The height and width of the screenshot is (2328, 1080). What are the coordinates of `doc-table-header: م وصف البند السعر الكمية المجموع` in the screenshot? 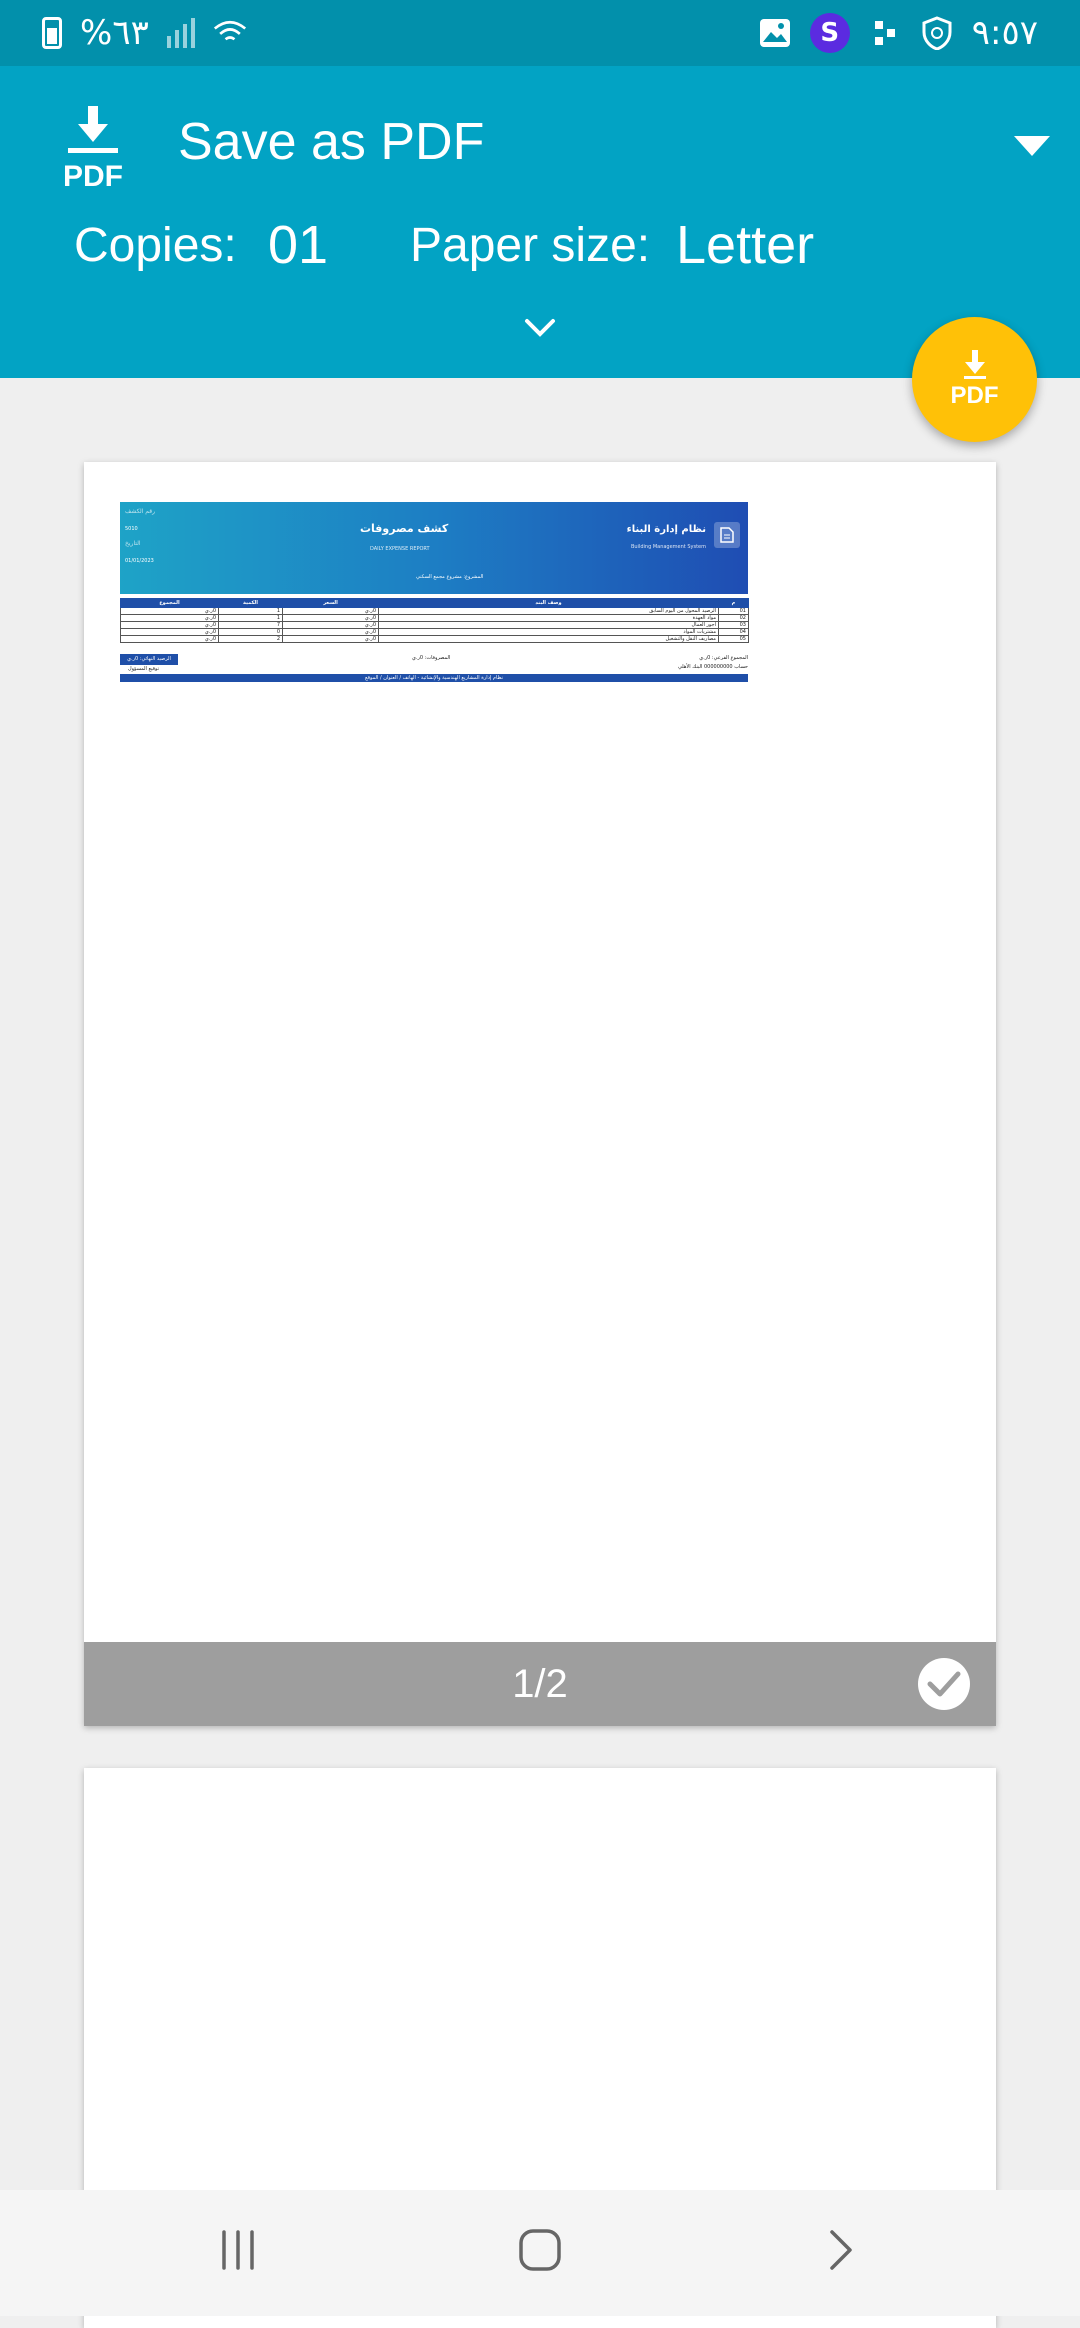 It's located at (434, 603).